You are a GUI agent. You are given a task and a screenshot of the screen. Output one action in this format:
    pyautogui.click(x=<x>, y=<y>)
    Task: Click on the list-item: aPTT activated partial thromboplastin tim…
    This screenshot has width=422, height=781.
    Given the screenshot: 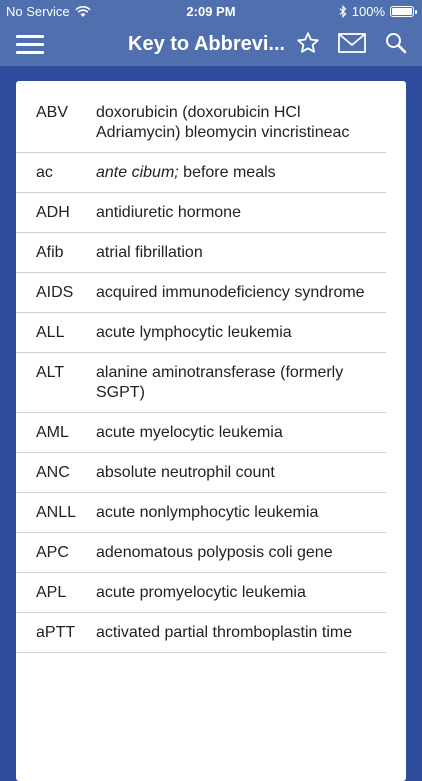 What is the action you would take?
    pyautogui.click(x=201, y=633)
    